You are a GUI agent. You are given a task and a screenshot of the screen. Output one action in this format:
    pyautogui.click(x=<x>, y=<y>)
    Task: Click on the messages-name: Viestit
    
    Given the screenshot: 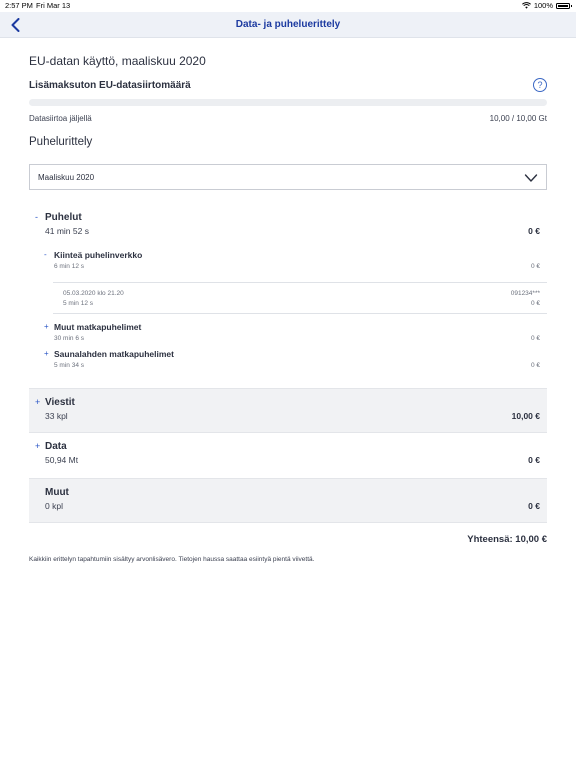 What is the action you would take?
    pyautogui.click(x=60, y=402)
    